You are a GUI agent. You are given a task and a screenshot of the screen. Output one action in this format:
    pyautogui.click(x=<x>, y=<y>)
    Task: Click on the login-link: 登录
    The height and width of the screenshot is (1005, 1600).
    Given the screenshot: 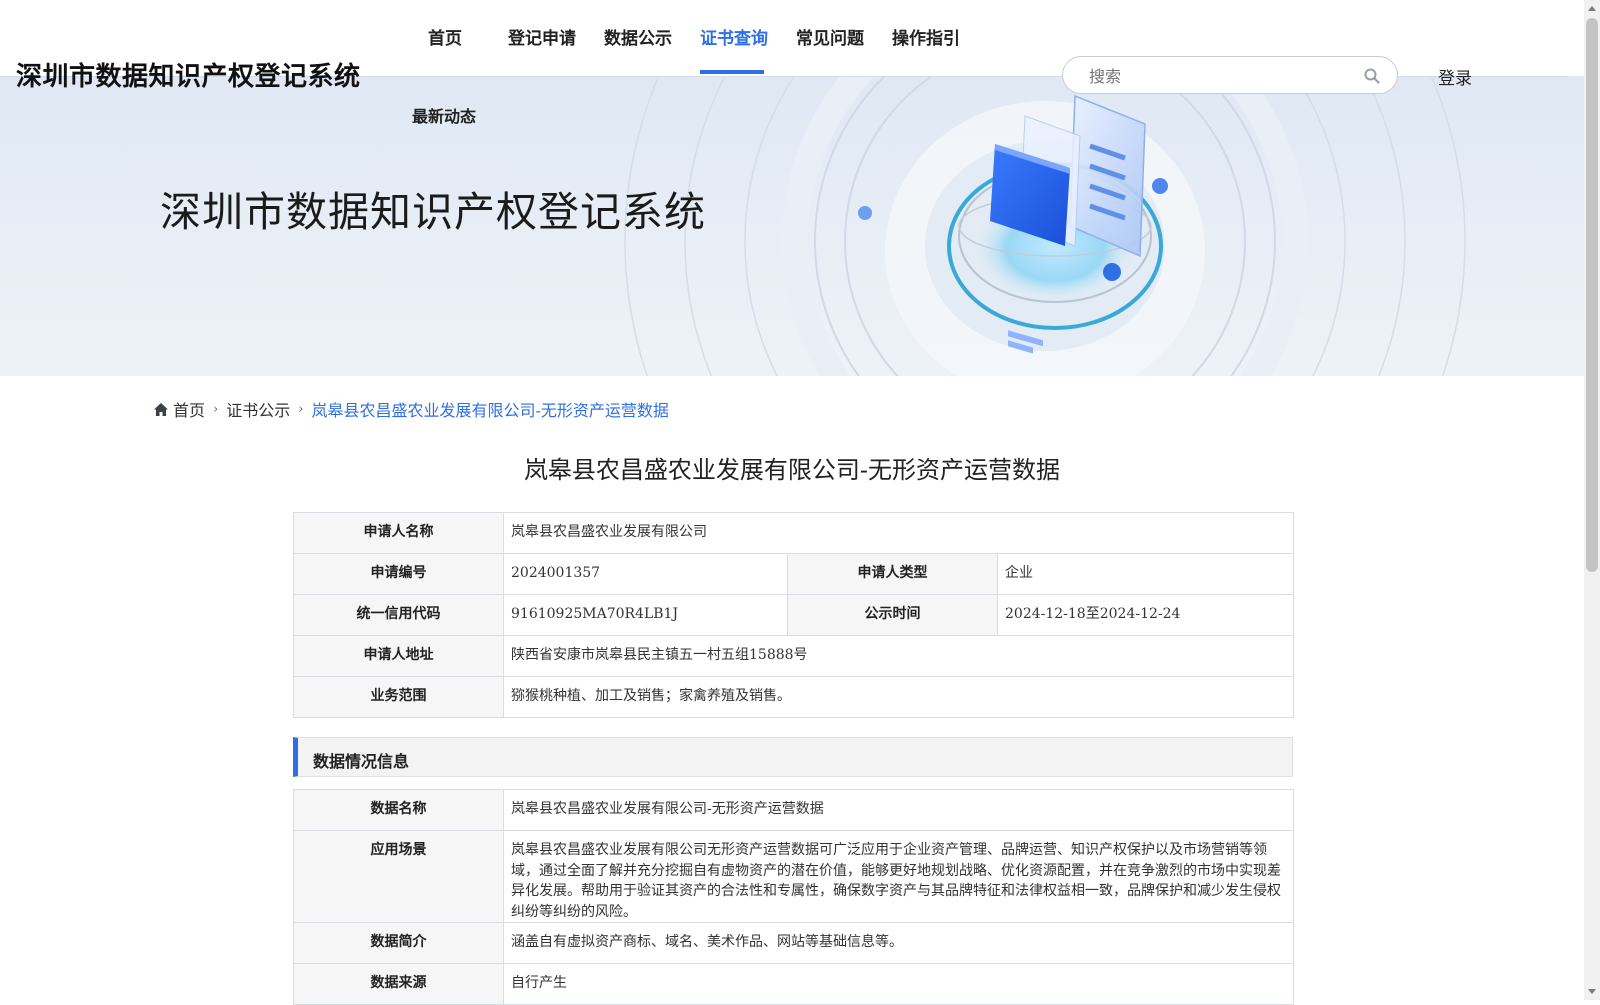 What is the action you would take?
    pyautogui.click(x=1455, y=76)
    